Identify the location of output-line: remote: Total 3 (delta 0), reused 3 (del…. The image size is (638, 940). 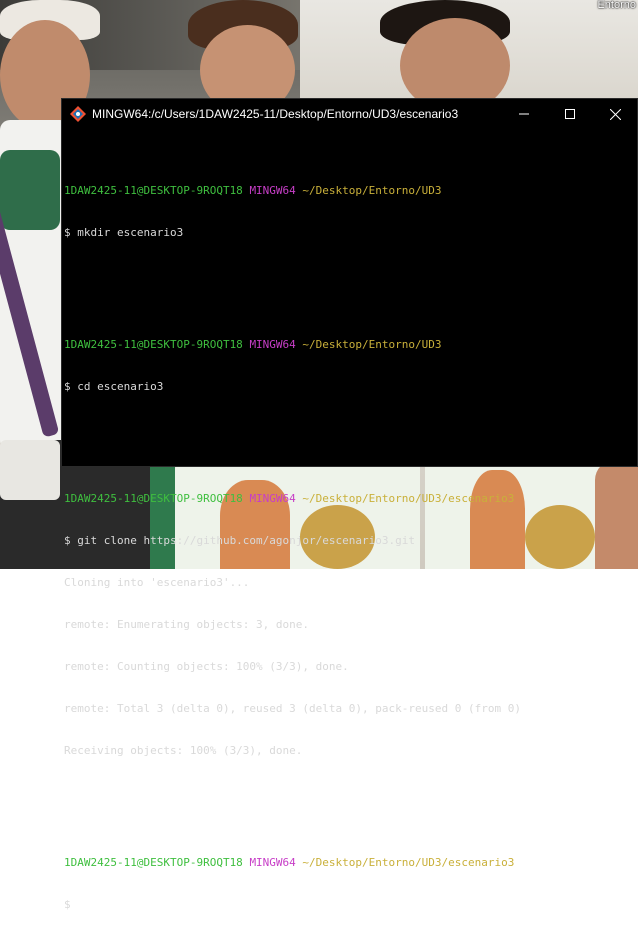
(292, 708).